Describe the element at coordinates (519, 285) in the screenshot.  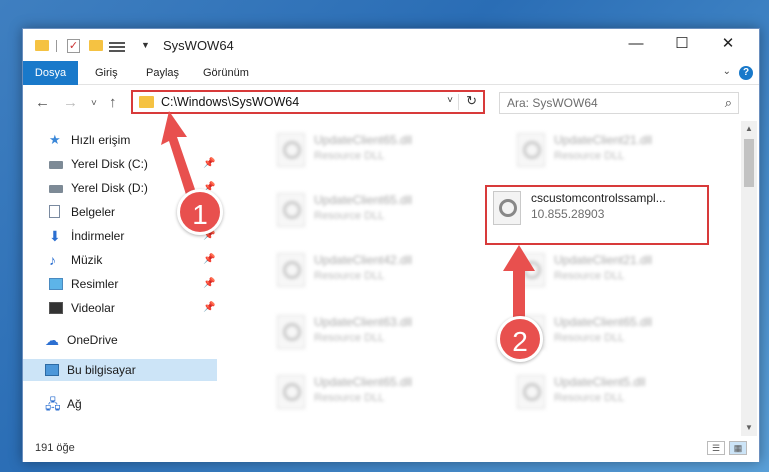
I see `arrow-2-icon` at that location.